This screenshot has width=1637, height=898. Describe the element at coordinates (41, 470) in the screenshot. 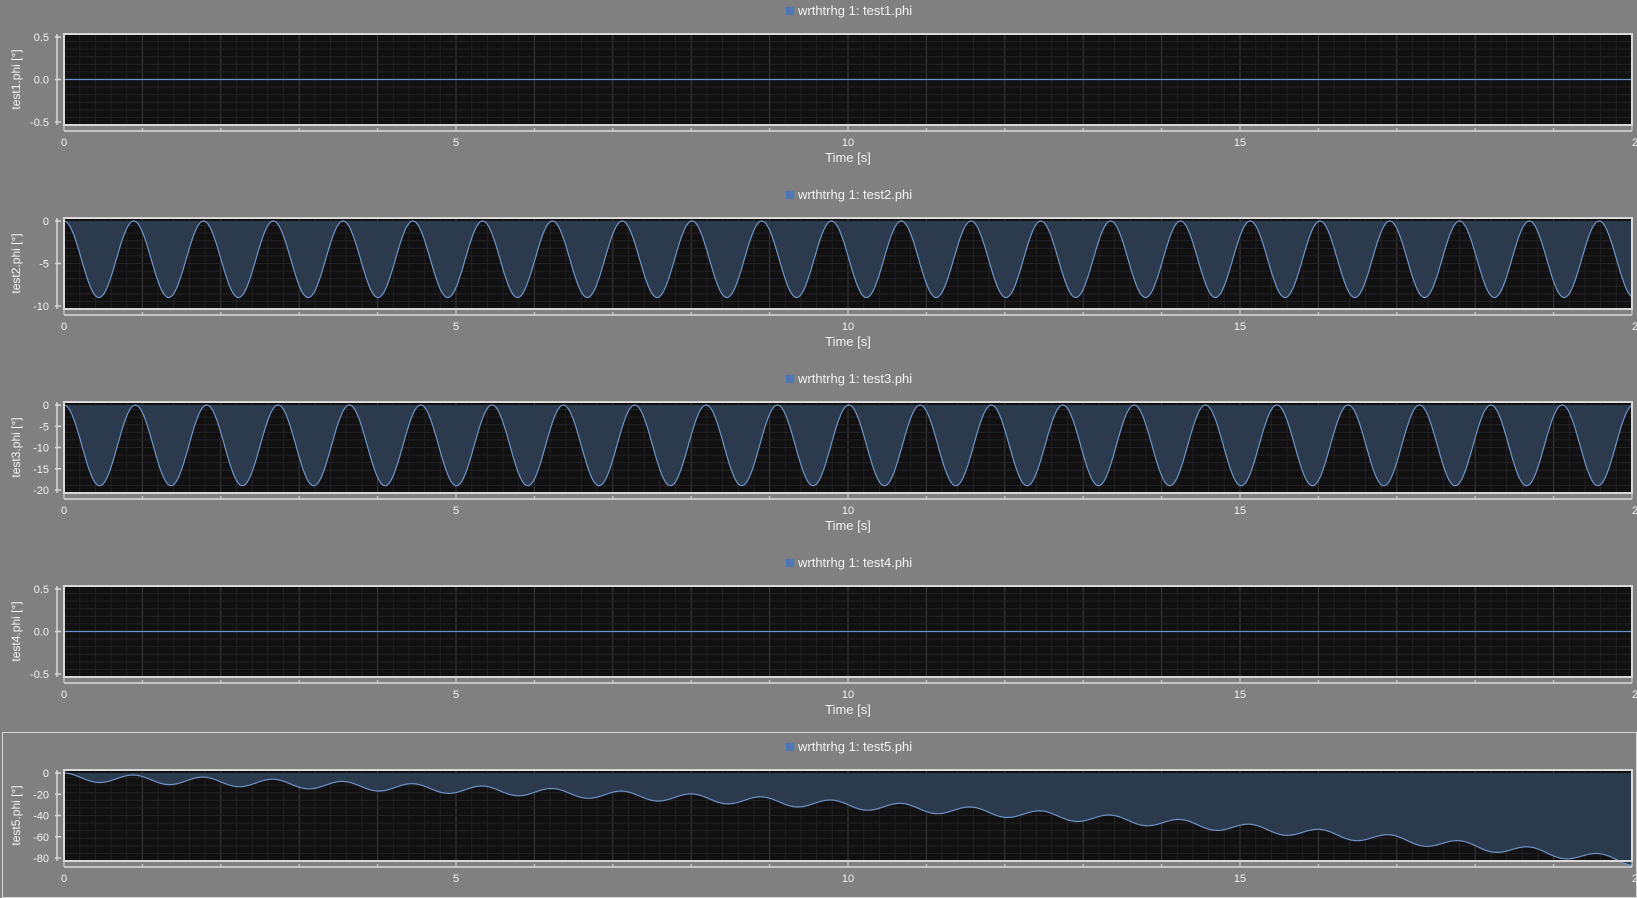

I see `y-tick-label: -15` at that location.